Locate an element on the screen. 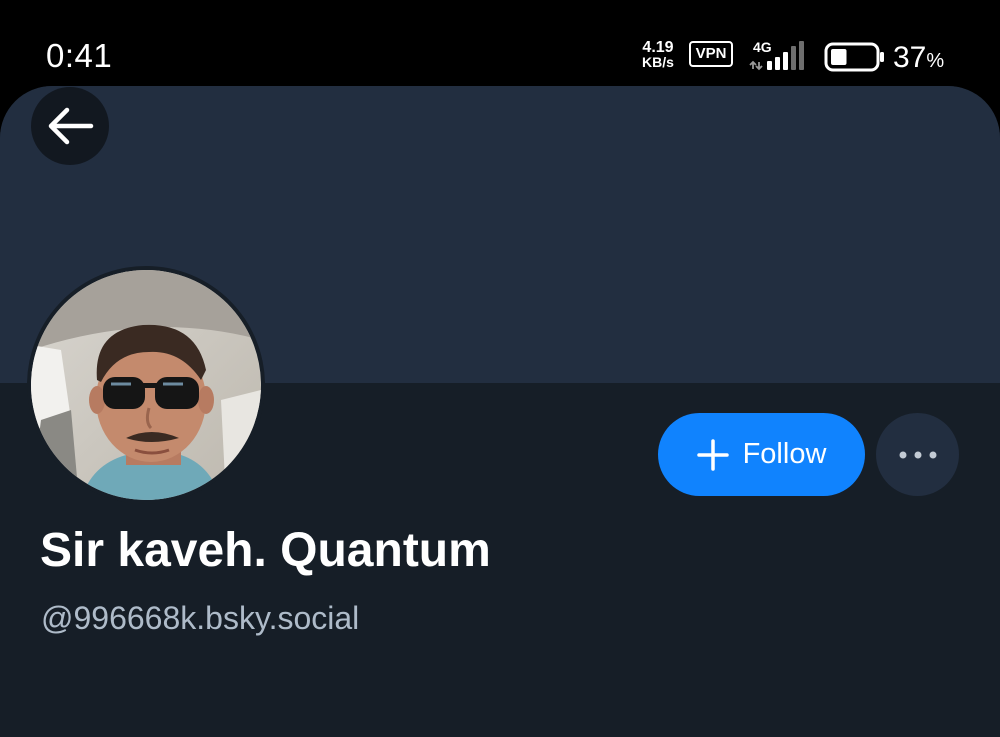  status-time: 0:41 is located at coordinates (79, 55).